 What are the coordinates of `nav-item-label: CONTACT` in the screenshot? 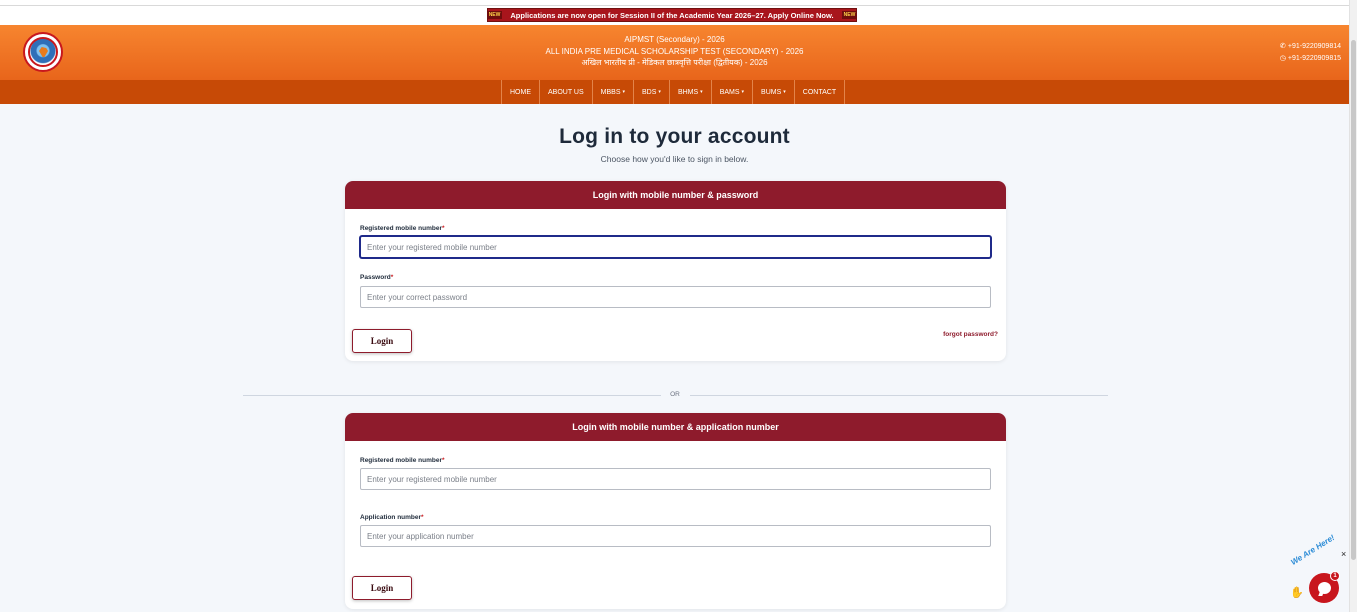 It's located at (819, 92).